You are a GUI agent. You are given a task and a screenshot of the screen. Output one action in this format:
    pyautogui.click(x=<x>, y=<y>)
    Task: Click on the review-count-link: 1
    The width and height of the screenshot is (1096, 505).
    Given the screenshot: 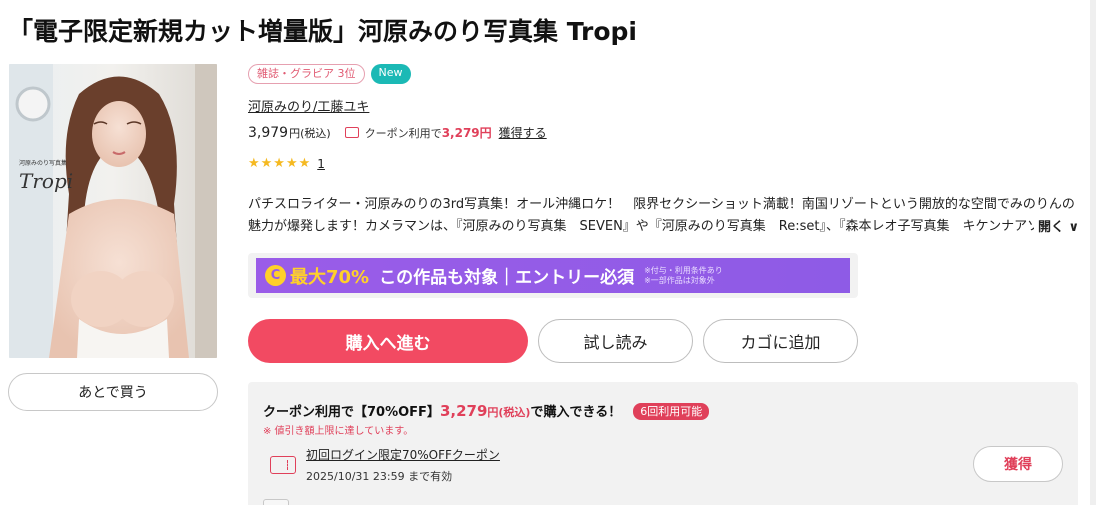 What is the action you would take?
    pyautogui.click(x=321, y=164)
    